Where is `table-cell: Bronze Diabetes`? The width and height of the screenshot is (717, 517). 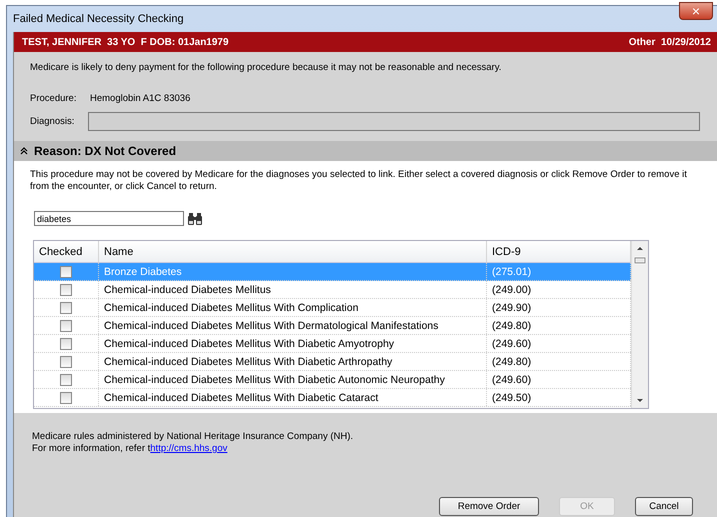
table-cell: Bronze Diabetes is located at coordinates (293, 271).